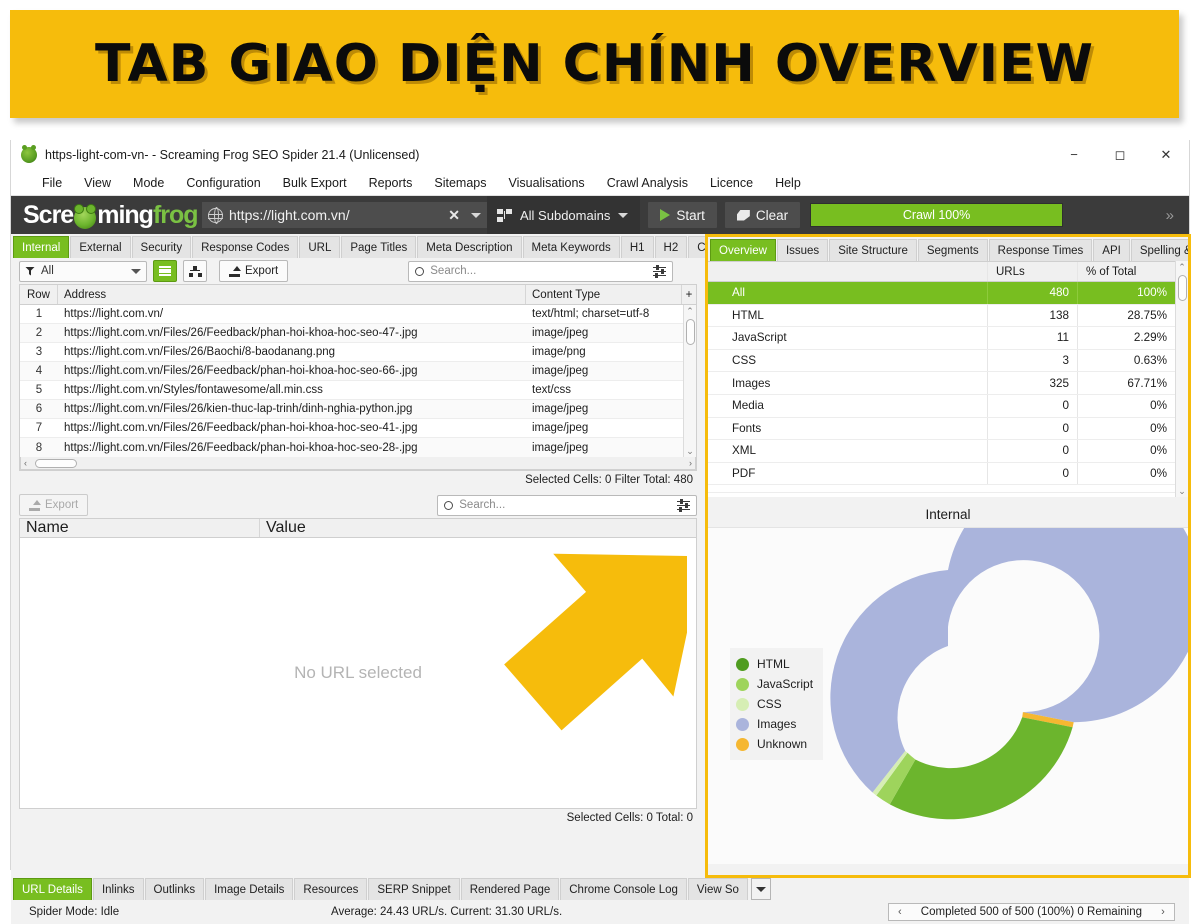 The width and height of the screenshot is (1199, 924). I want to click on column-header-content-type: Content Type, so click(604, 294).